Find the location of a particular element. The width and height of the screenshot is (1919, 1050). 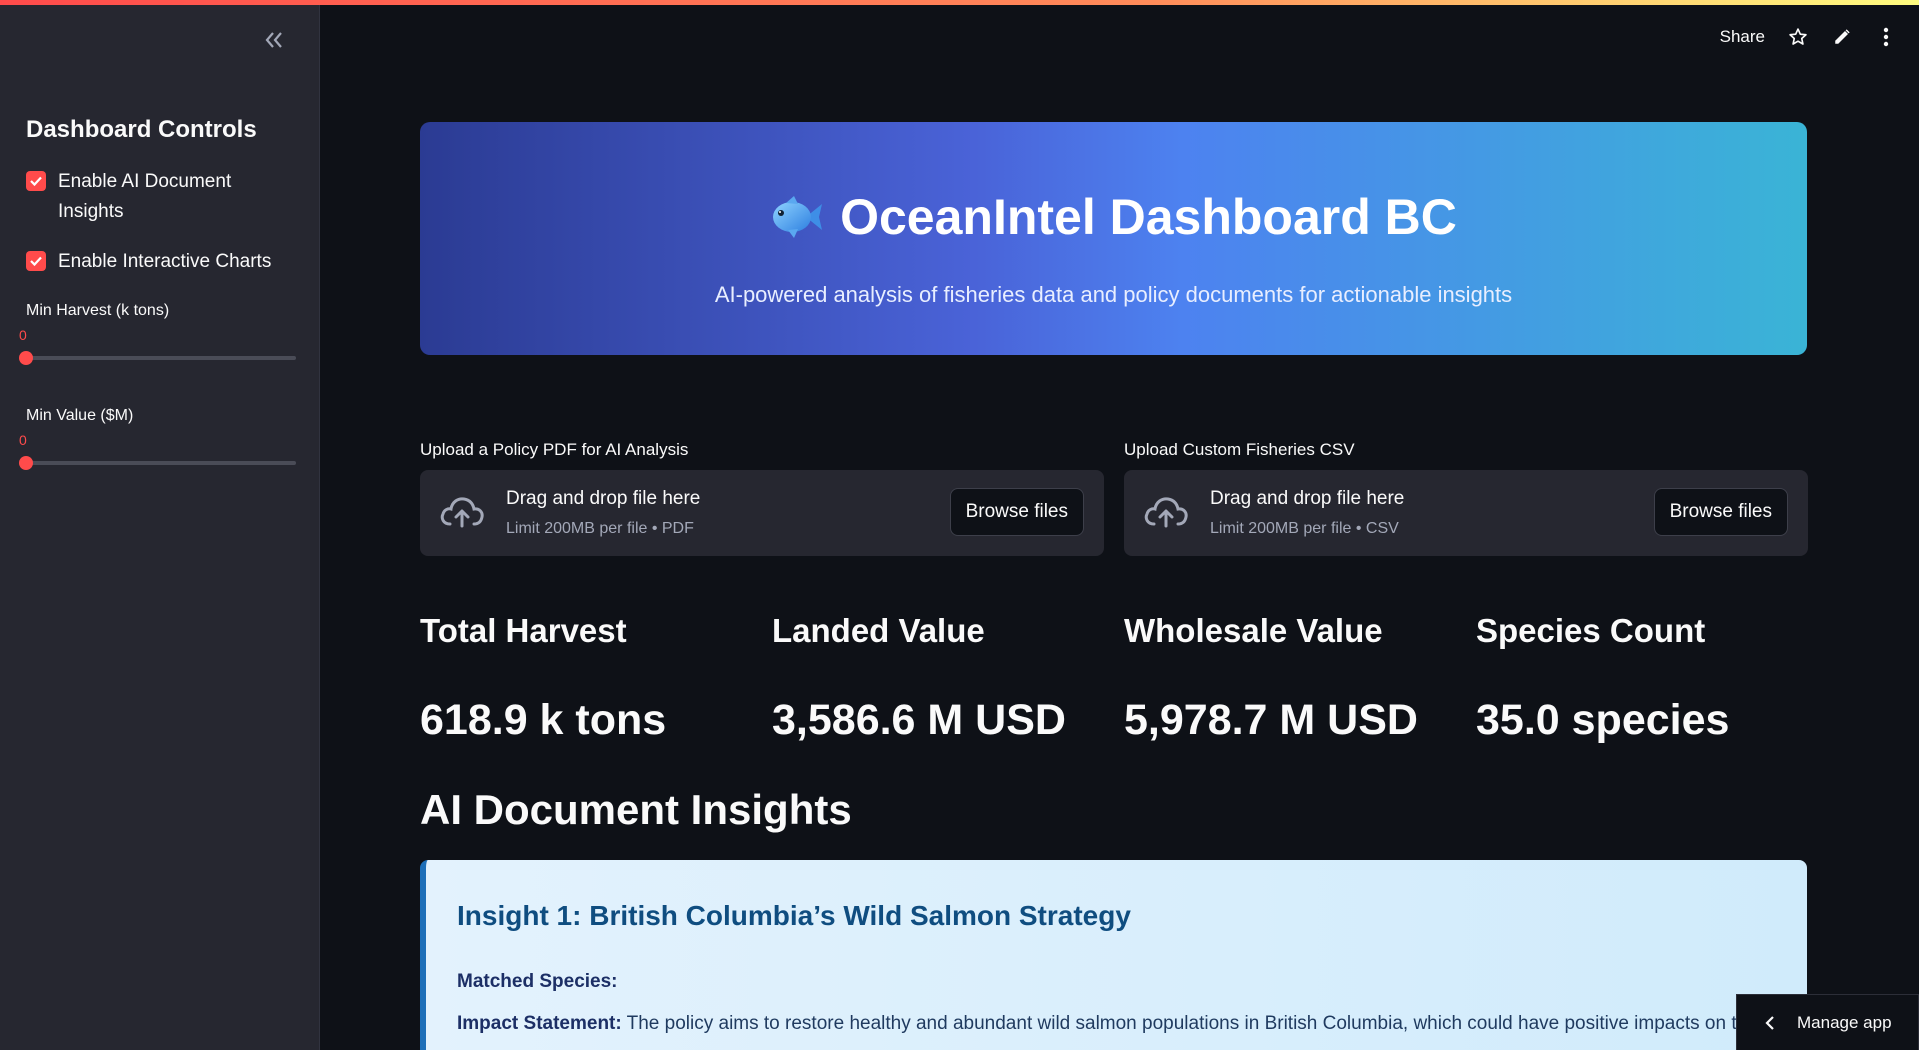

star-icon is located at coordinates (1798, 37).